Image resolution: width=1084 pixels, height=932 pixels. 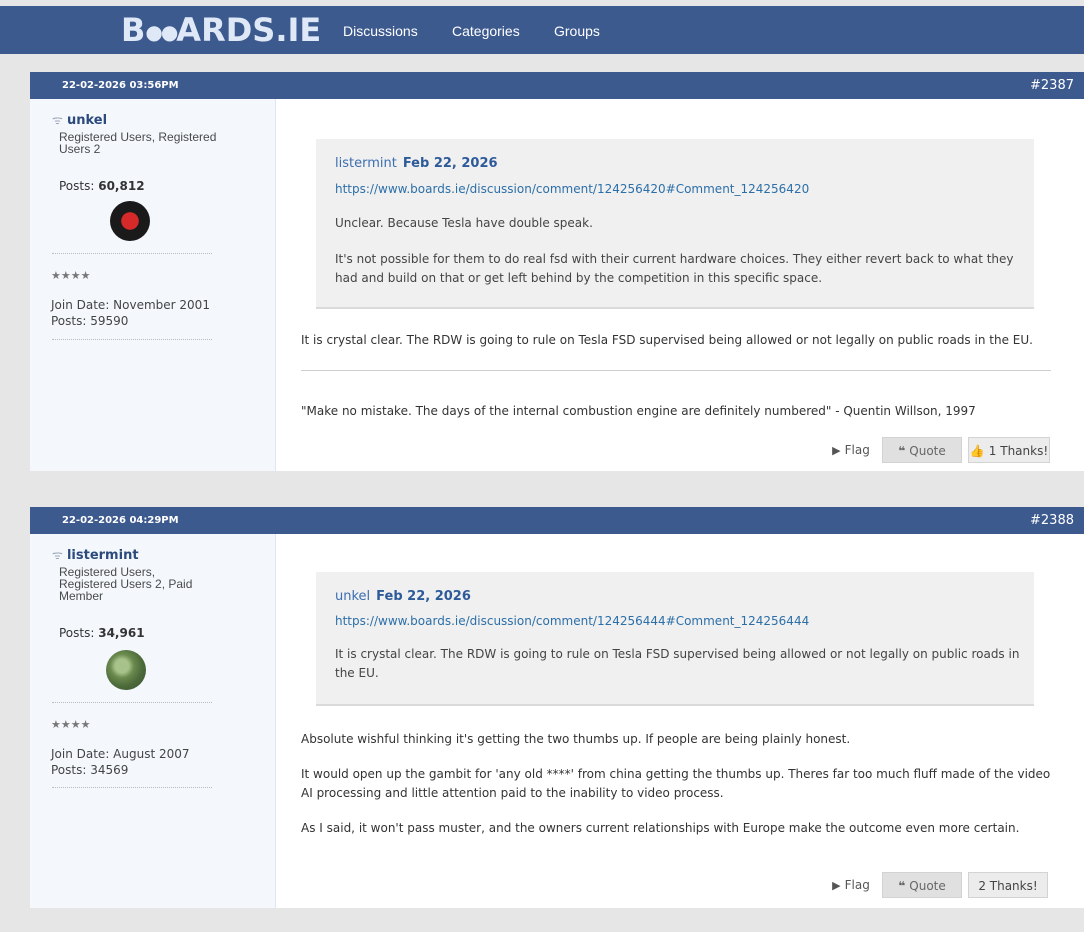 What do you see at coordinates (121, 186) in the screenshot?
I see `post-count-value: 60,812` at bounding box center [121, 186].